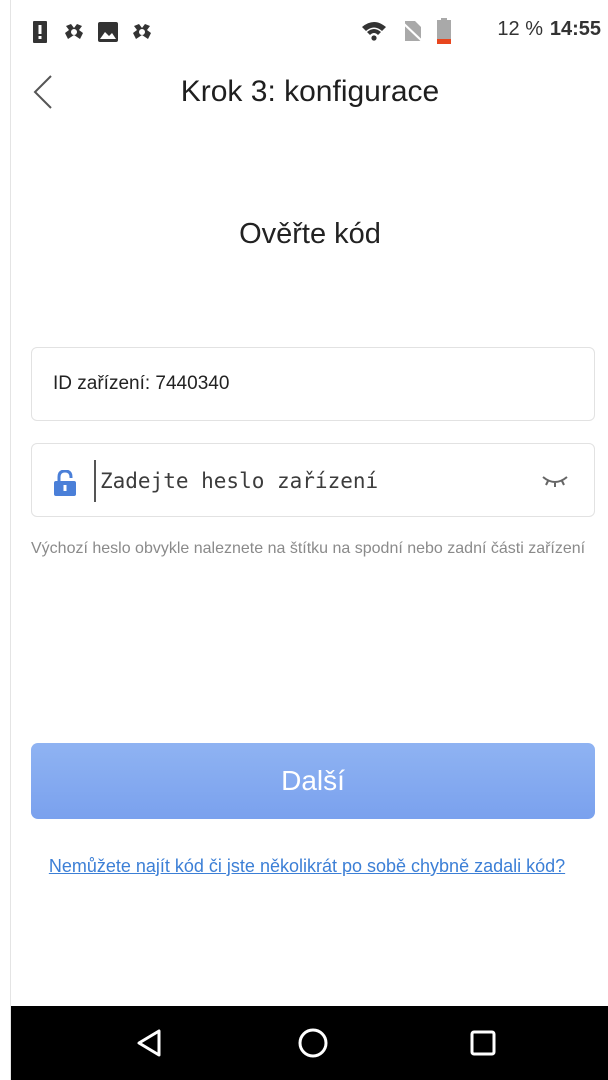  What do you see at coordinates (520, 29) in the screenshot?
I see `battery-percent: 12 %` at bounding box center [520, 29].